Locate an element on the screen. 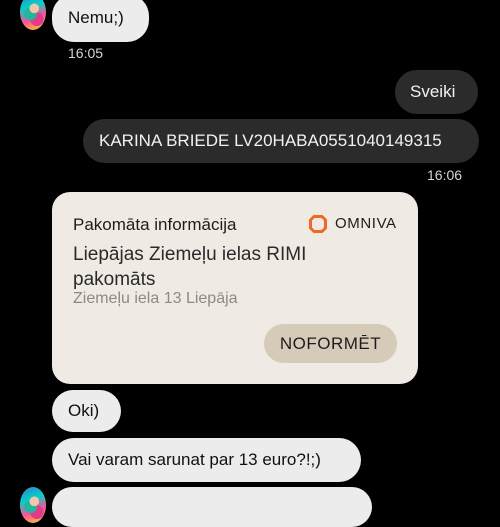 This screenshot has height=527, width=500. message-text: KARINA BRIEDE LV20HABA0551040149315 is located at coordinates (270, 140).